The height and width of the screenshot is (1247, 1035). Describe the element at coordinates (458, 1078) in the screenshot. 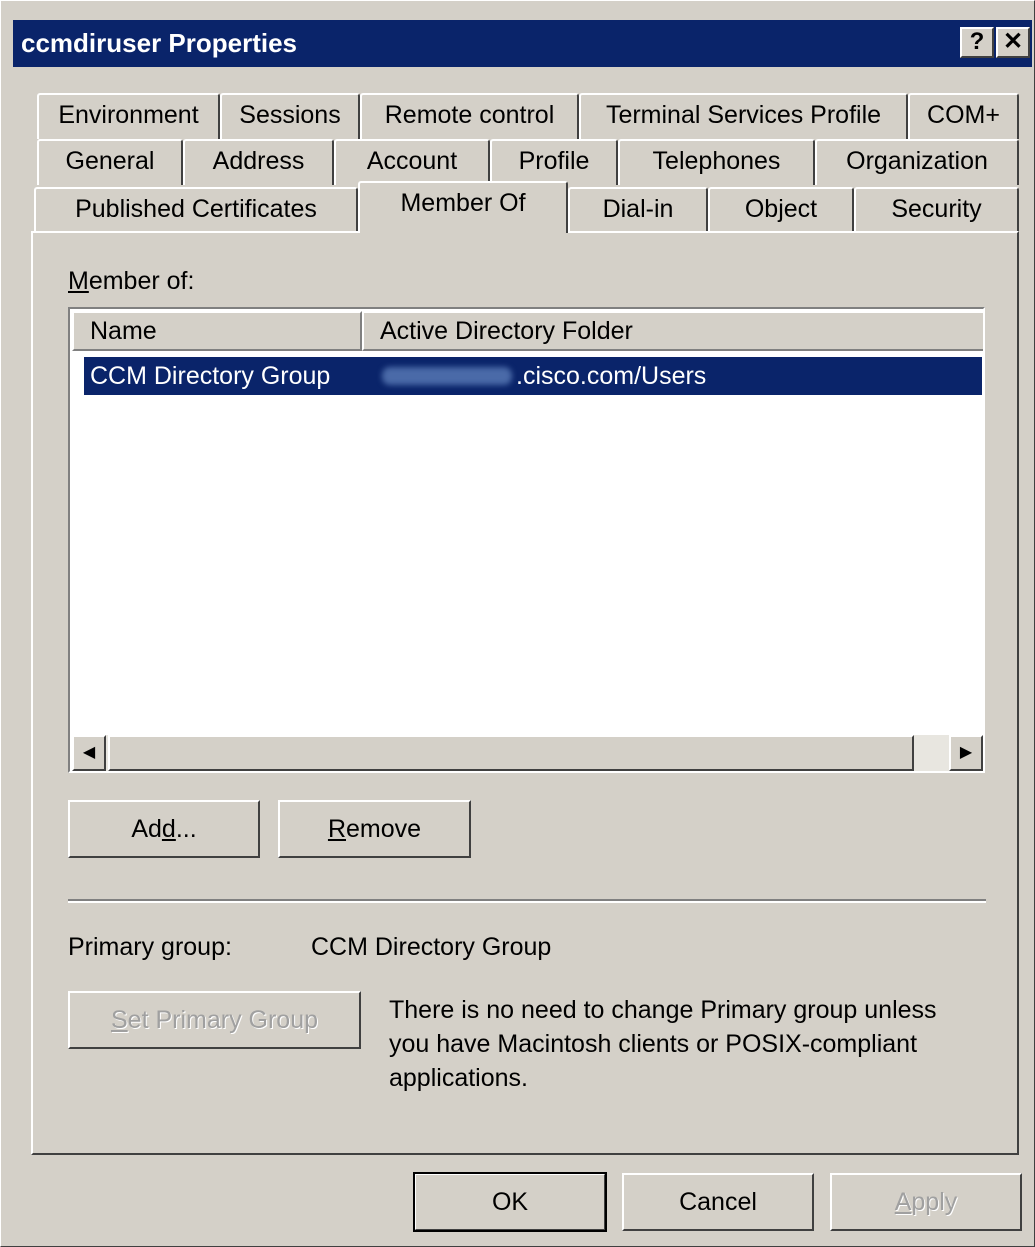

I see `note-line-3: applications.` at that location.